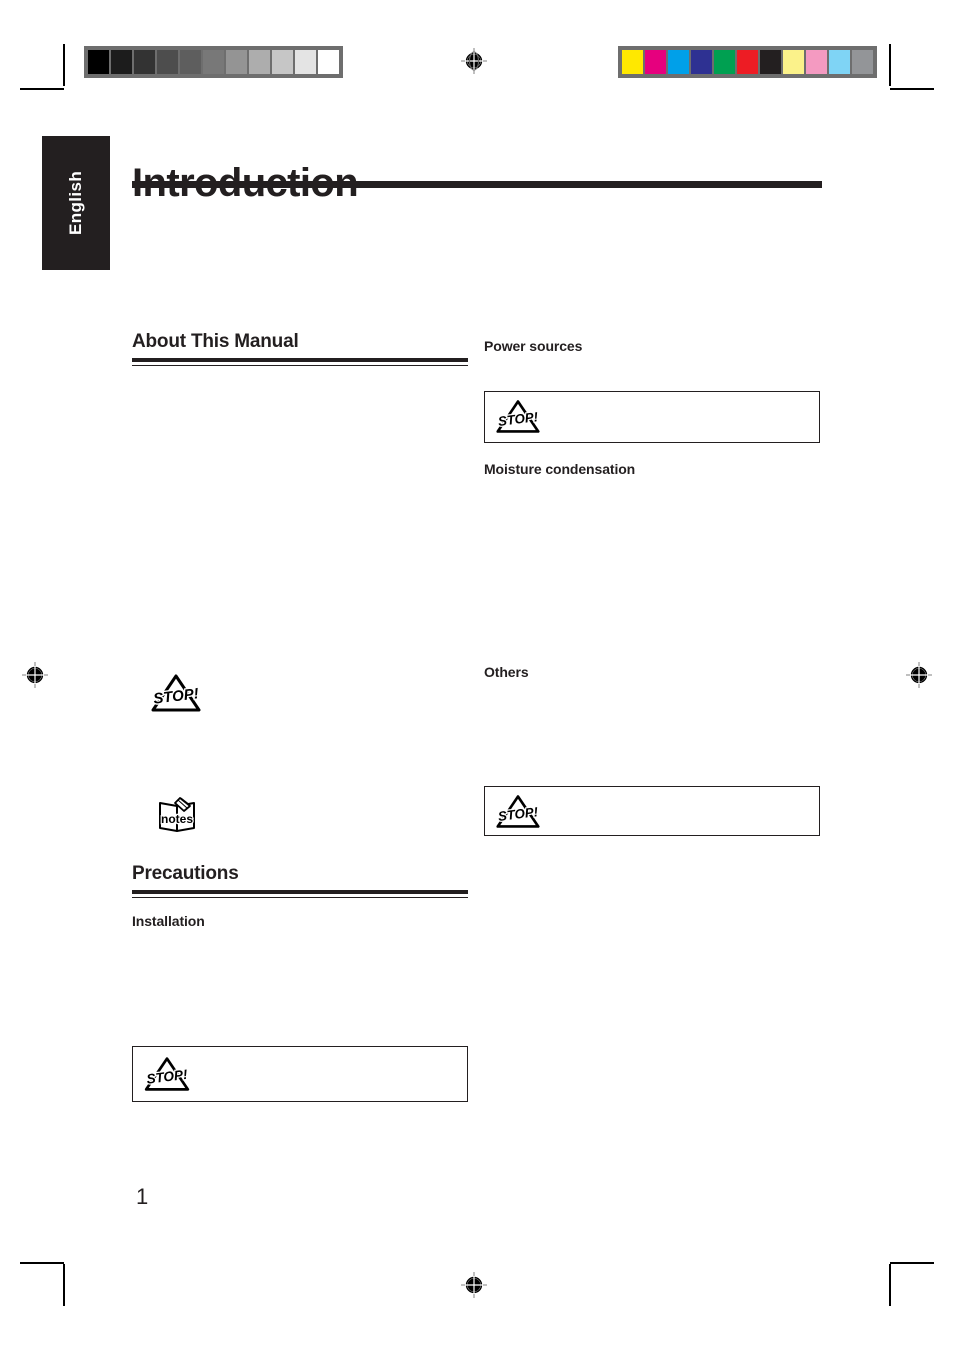  Describe the element at coordinates (42, 89) in the screenshot. I see `crop-mark-top-left-horizontal` at that location.